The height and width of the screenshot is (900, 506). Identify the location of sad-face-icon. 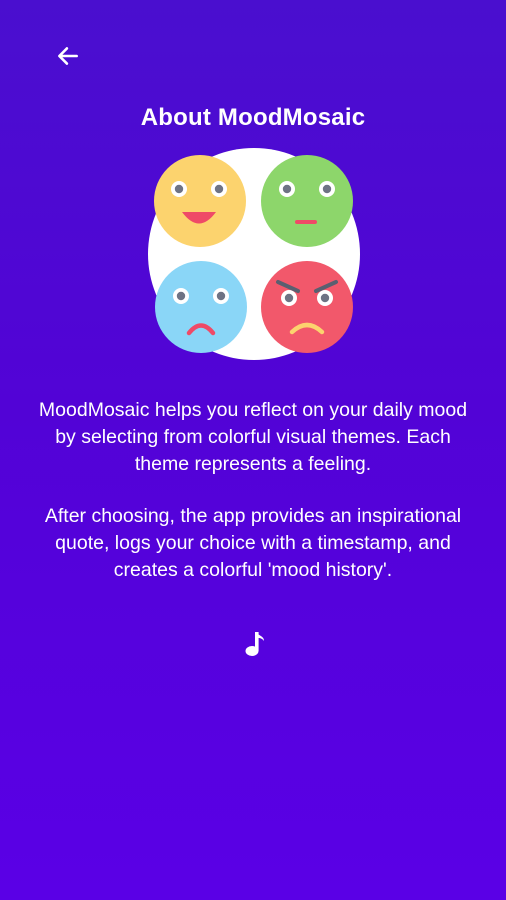
(201, 307).